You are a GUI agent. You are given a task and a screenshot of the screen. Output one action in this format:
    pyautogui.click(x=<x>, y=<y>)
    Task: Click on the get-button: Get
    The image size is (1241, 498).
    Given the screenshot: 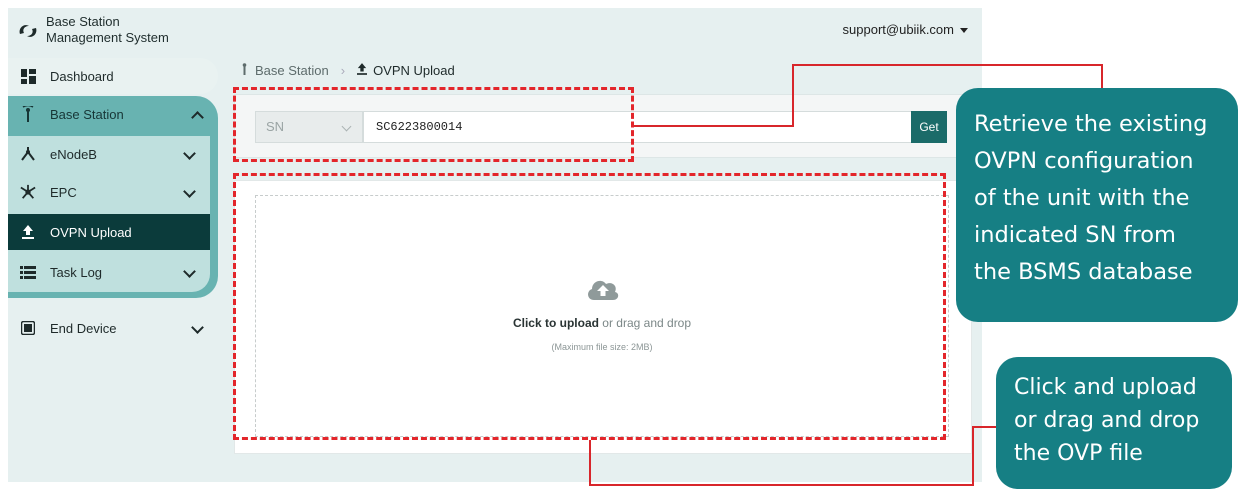 What is the action you would take?
    pyautogui.click(x=929, y=127)
    